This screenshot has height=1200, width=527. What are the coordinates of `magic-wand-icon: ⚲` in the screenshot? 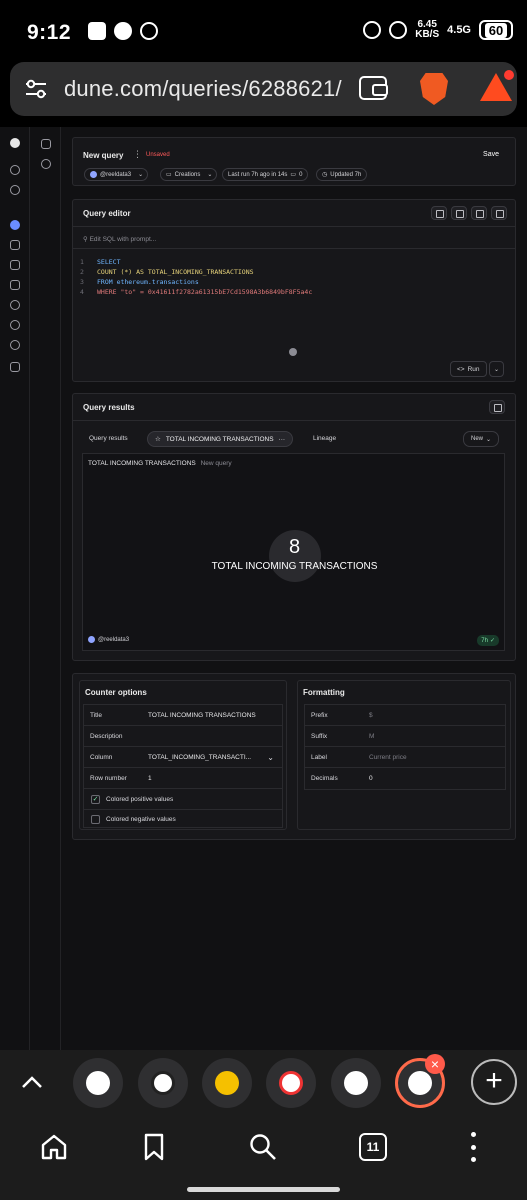 It's located at (85, 239).